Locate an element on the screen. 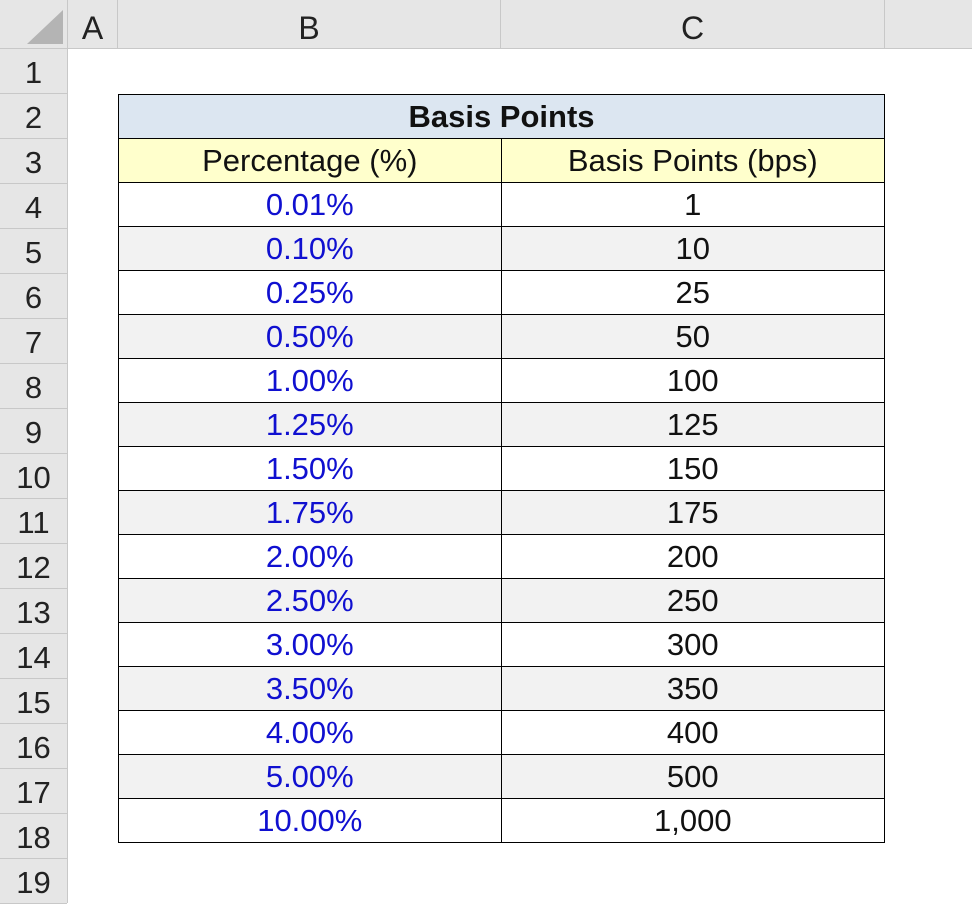  percentage-cell: 2.50% is located at coordinates (310, 600).